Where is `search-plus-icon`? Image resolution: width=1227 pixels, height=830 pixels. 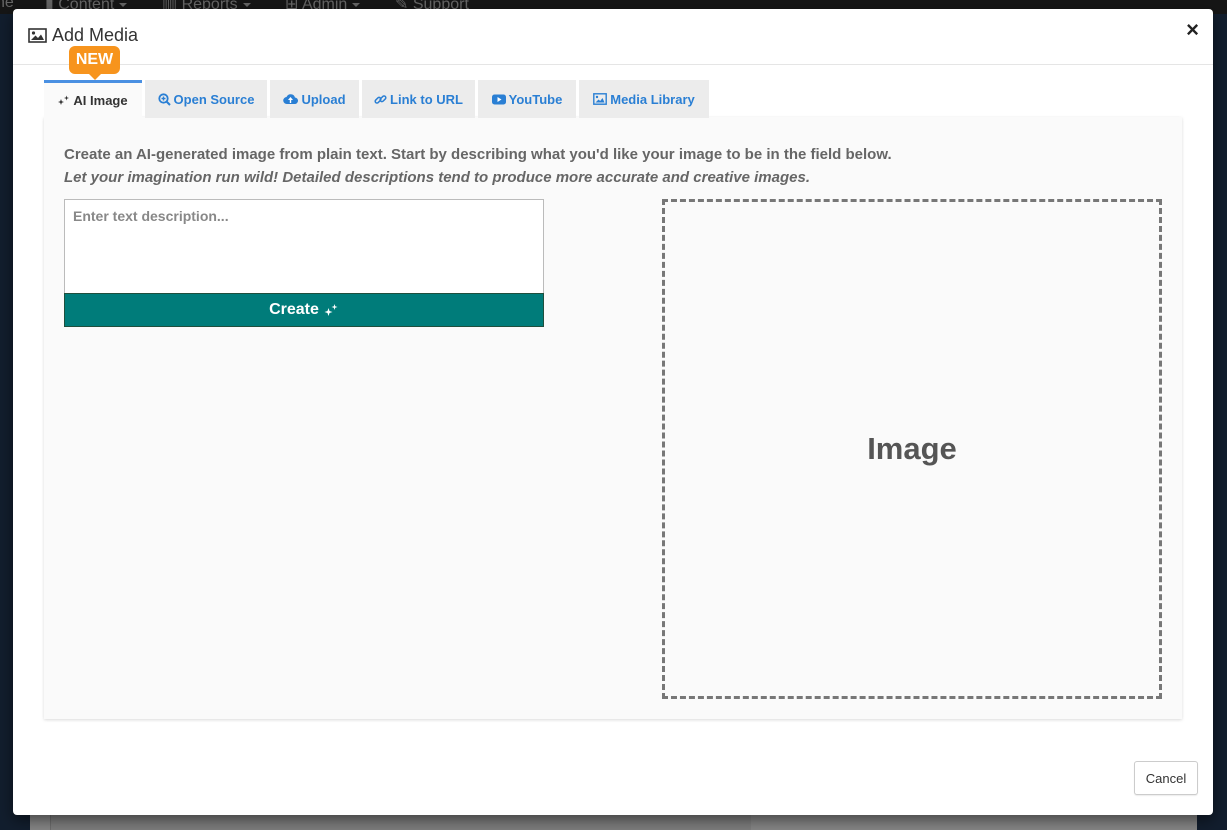 search-plus-icon is located at coordinates (164, 99).